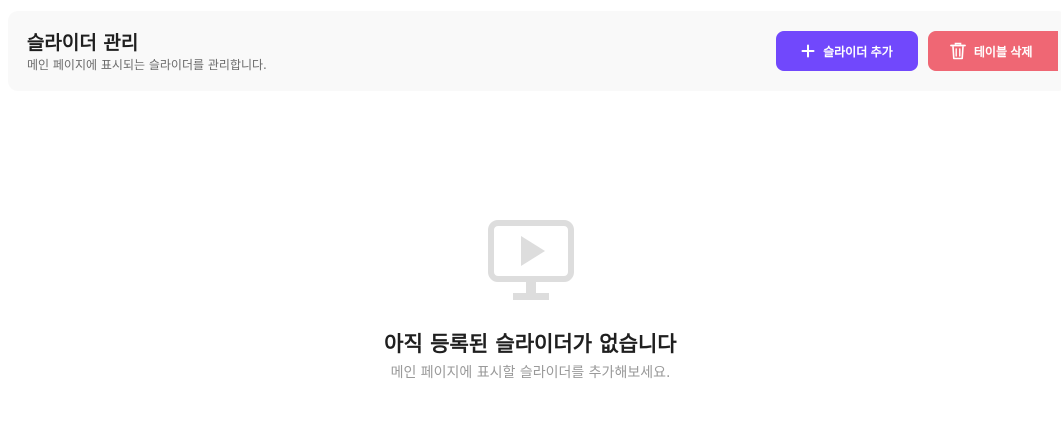  I want to click on delete-table-button: 테이블 삭제, so click(993, 51).